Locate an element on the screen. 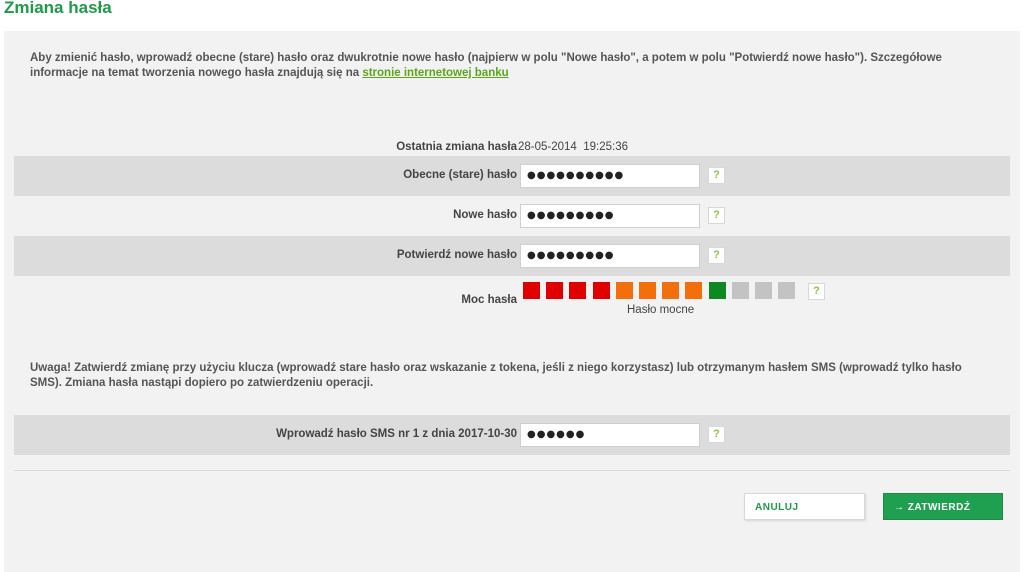 The height and width of the screenshot is (572, 1024). last-change-time: 19:25:36 is located at coordinates (605, 147).